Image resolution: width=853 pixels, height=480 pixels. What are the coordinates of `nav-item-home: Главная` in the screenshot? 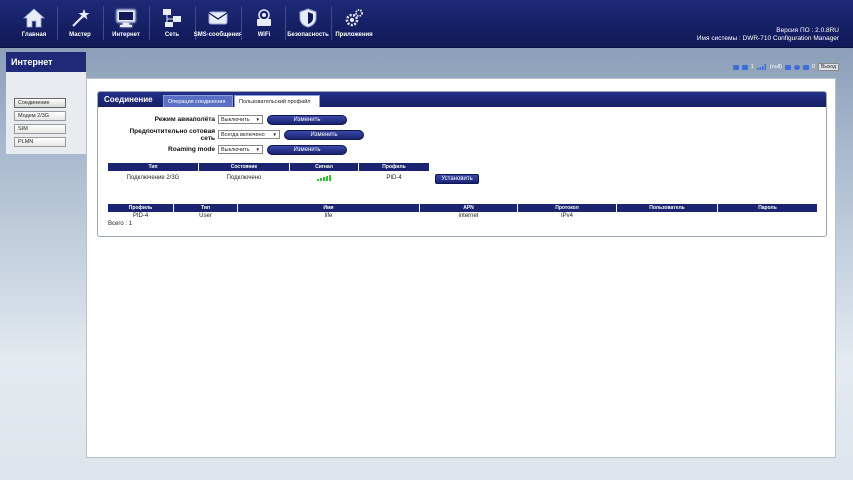 It's located at (34, 25).